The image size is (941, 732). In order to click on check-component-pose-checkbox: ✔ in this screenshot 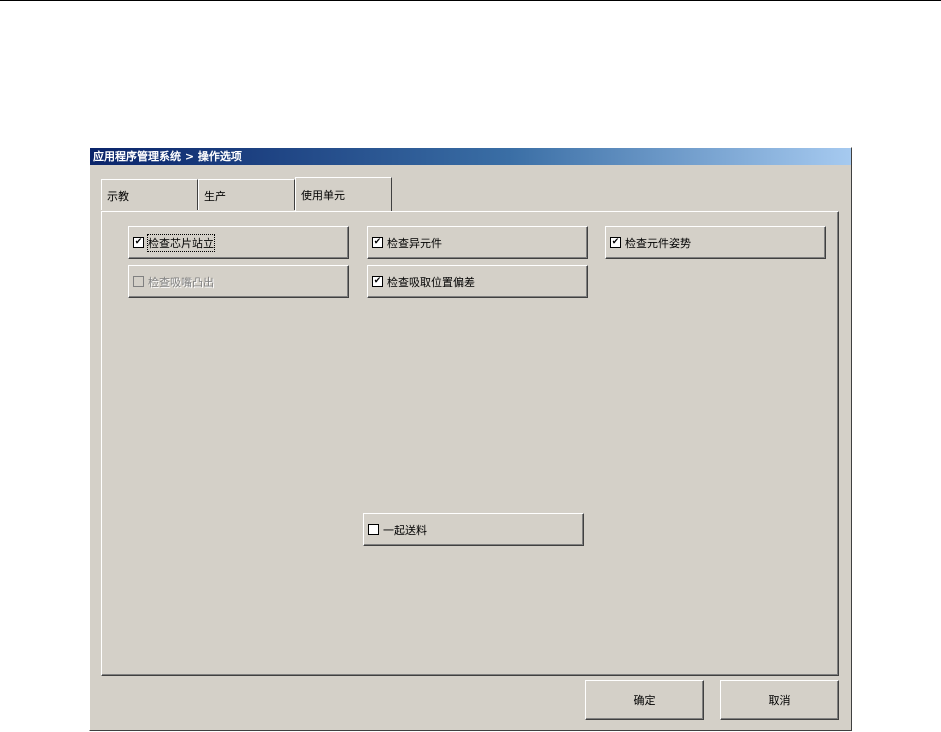, I will do `click(615, 242)`.